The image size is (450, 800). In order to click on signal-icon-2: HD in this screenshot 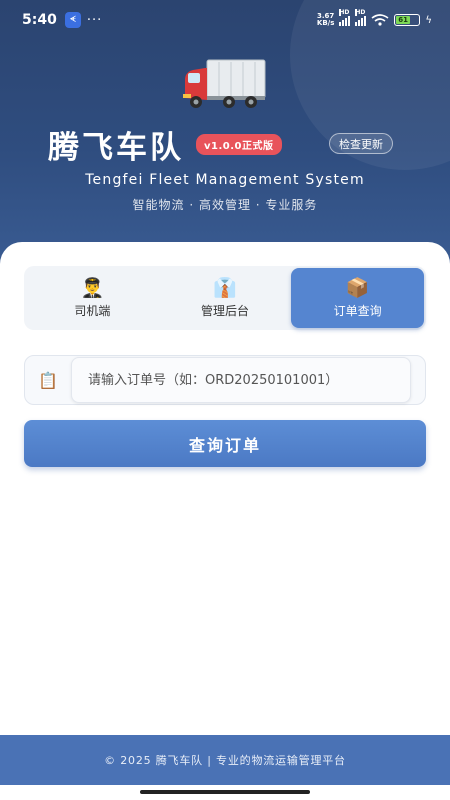, I will do `click(361, 17)`.